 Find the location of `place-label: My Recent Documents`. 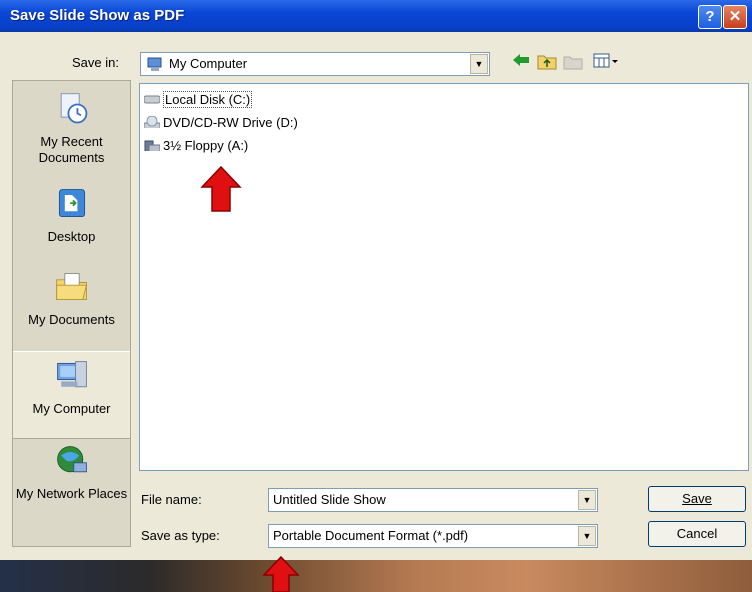

place-label: My Recent Documents is located at coordinates (71, 149).